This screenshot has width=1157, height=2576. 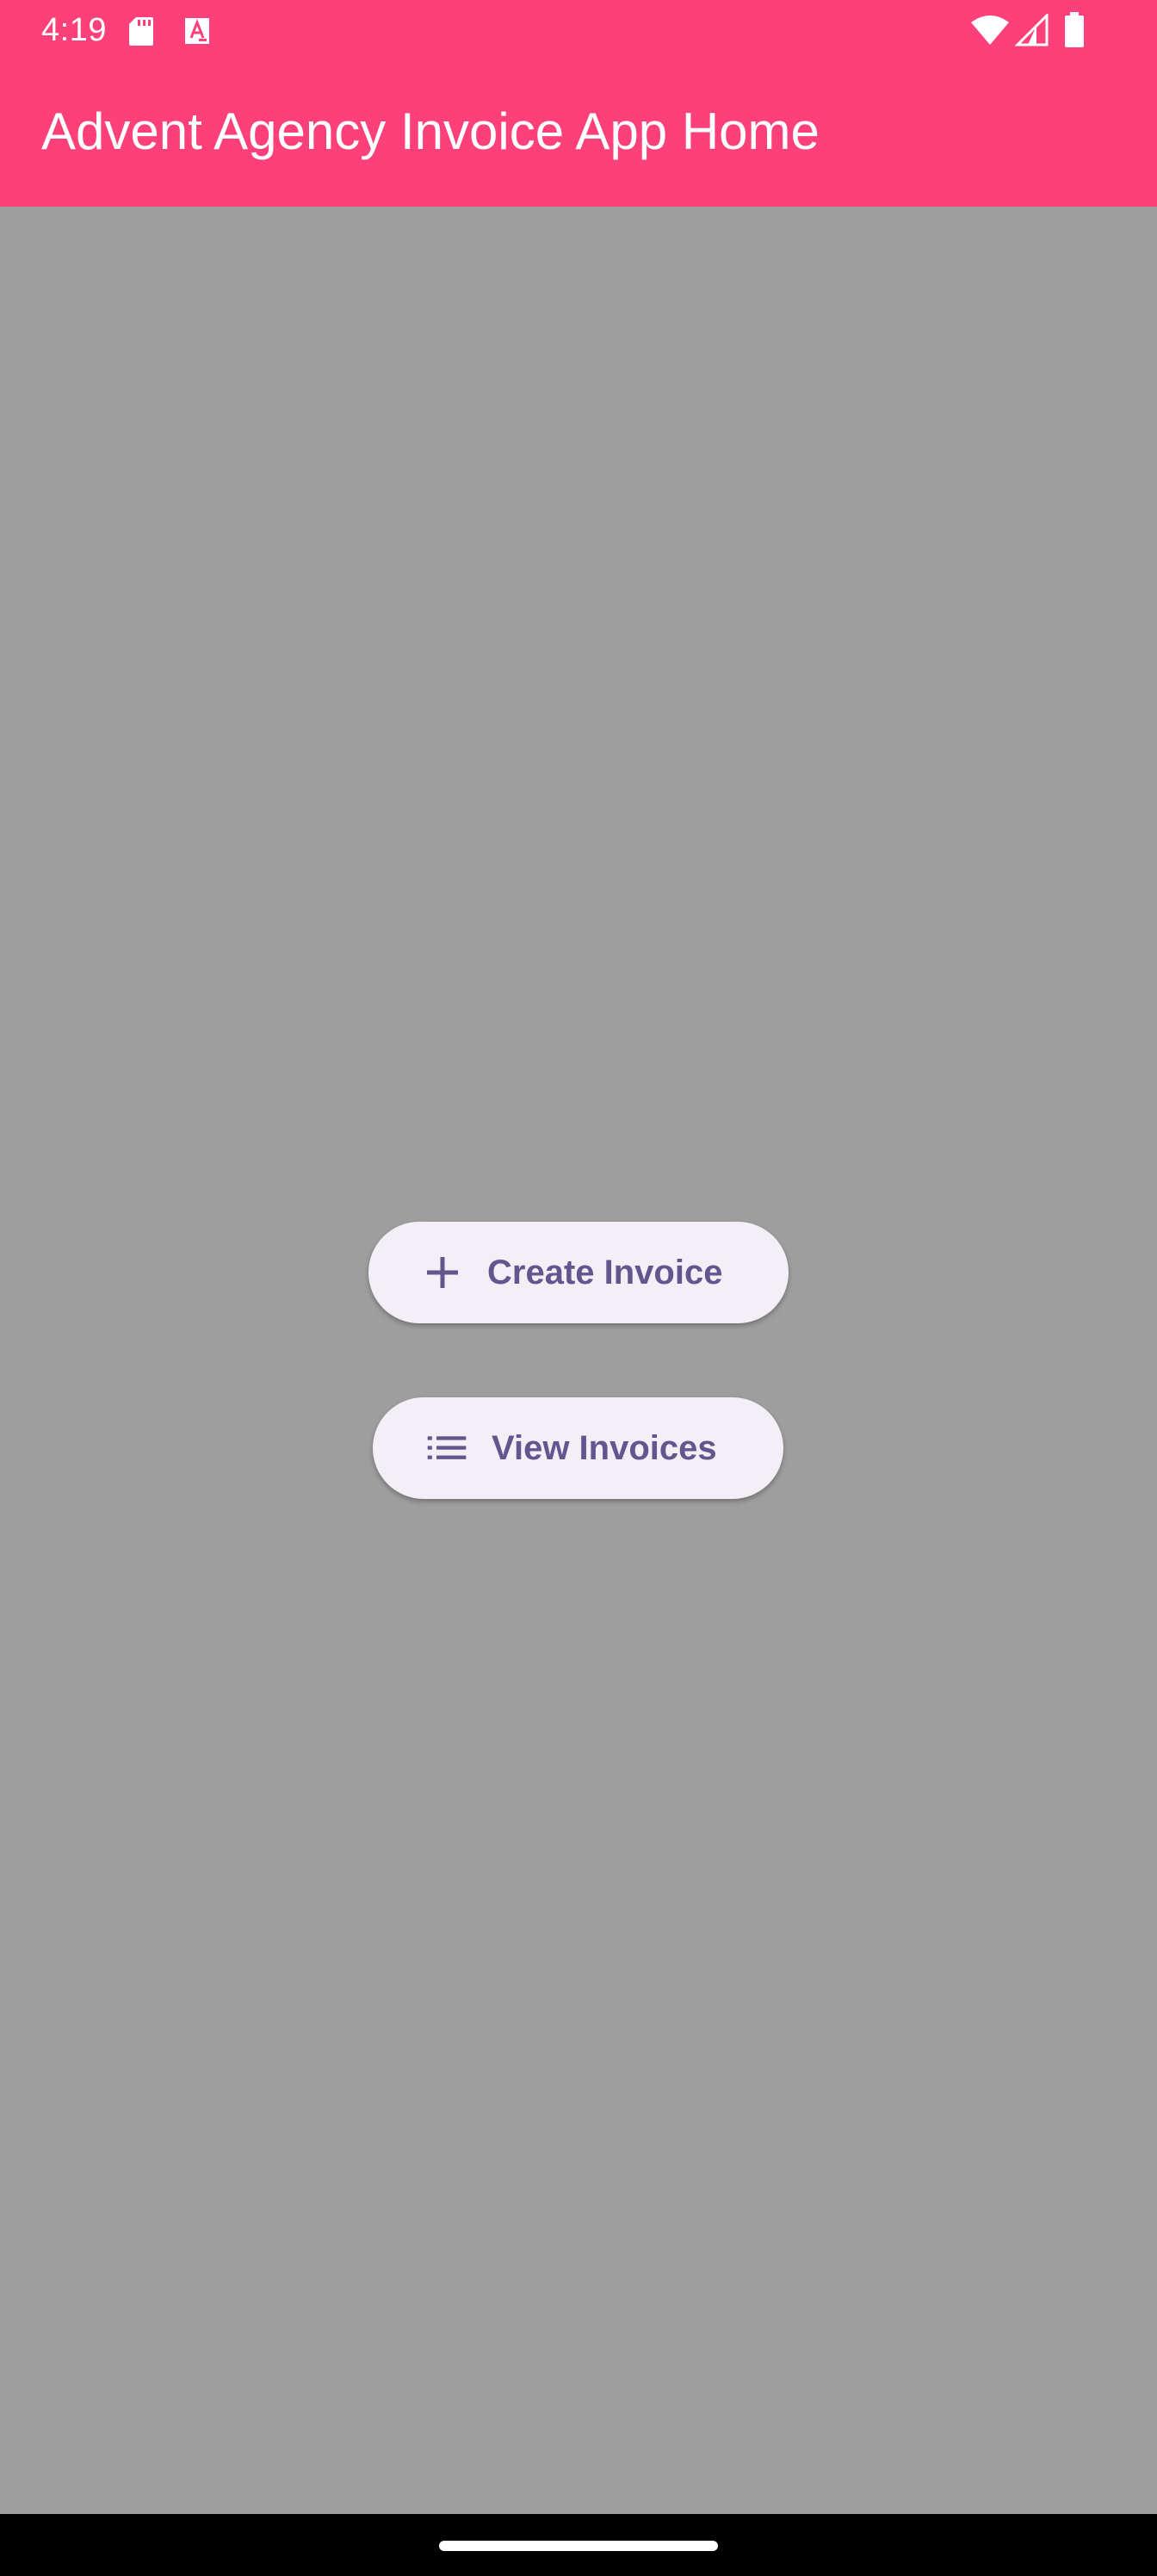 What do you see at coordinates (197, 31) in the screenshot?
I see `text-a-icon` at bounding box center [197, 31].